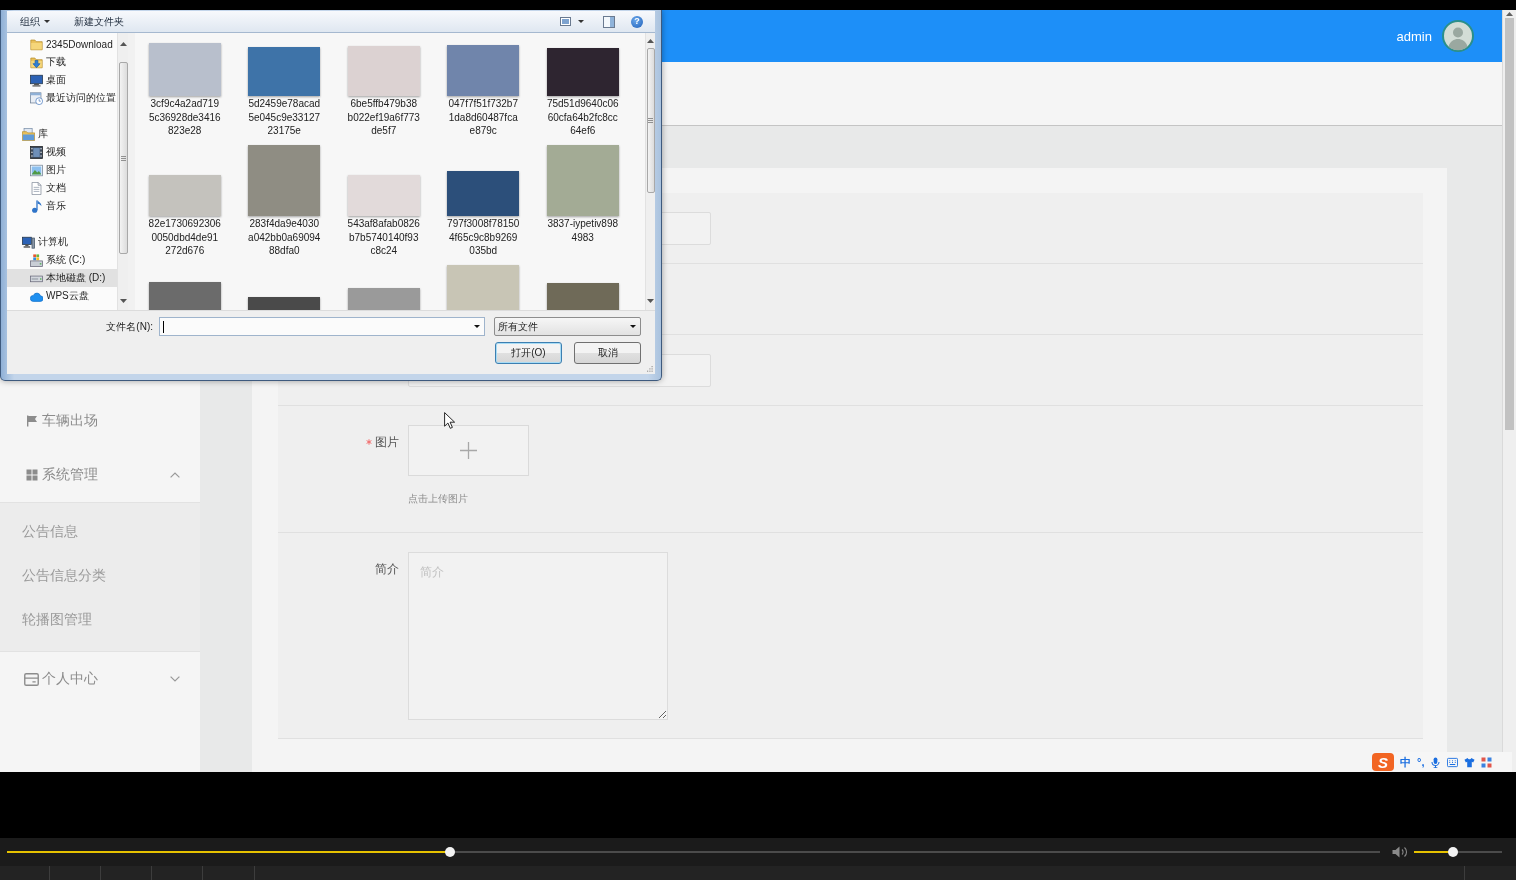  Describe the element at coordinates (62, 206) in the screenshot. I see `nav-item: 音乐` at that location.